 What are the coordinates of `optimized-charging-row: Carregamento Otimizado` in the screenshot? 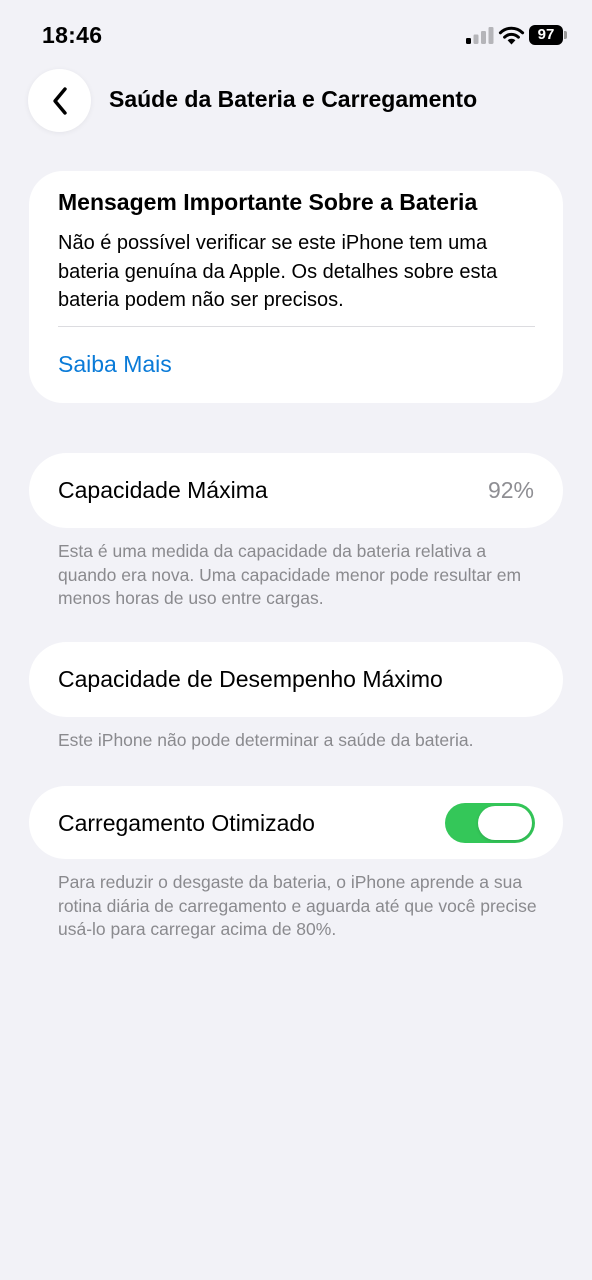 It's located at (296, 822).